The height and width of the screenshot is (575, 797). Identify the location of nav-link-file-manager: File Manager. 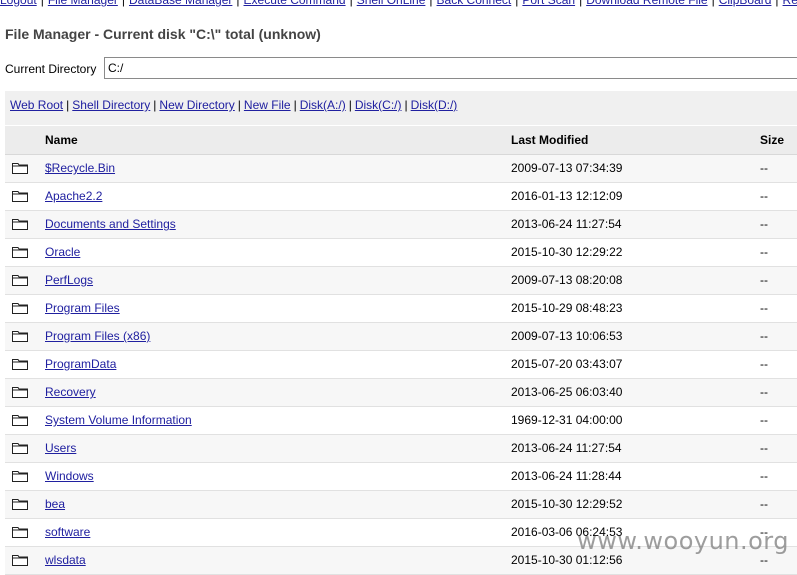
(83, 3).